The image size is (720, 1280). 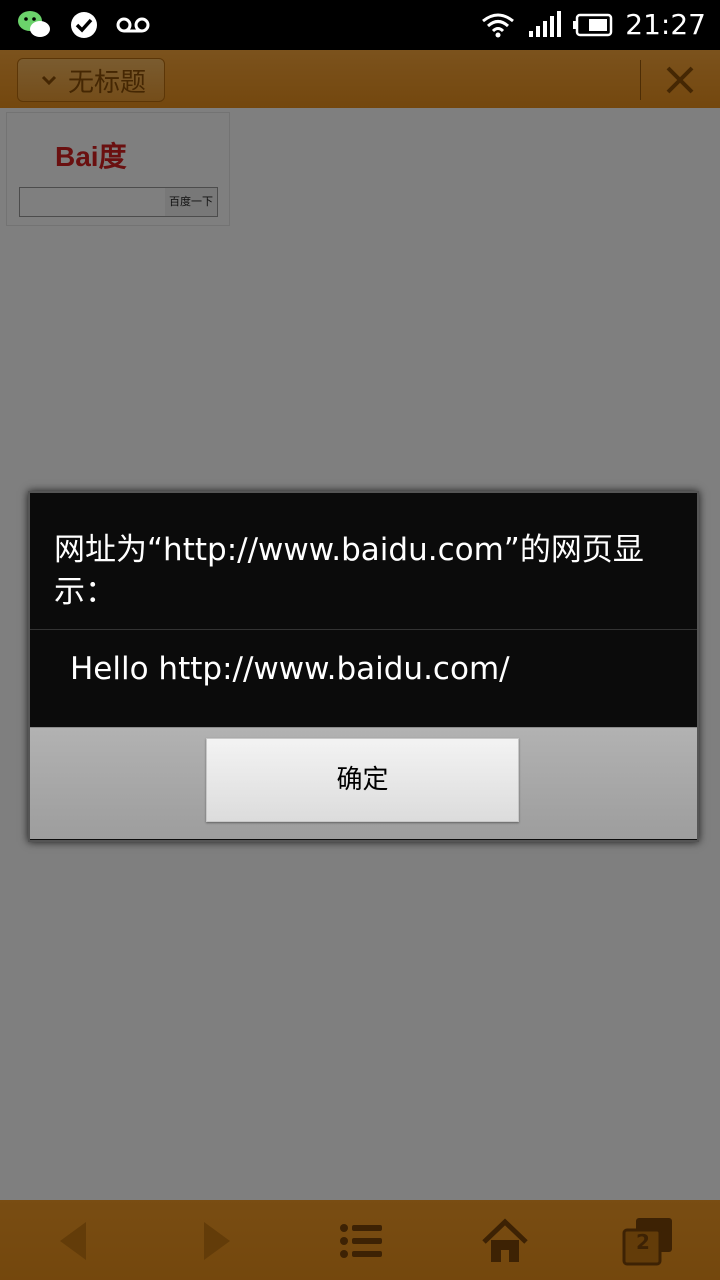 I want to click on wechat-icon, so click(x=34, y=24).